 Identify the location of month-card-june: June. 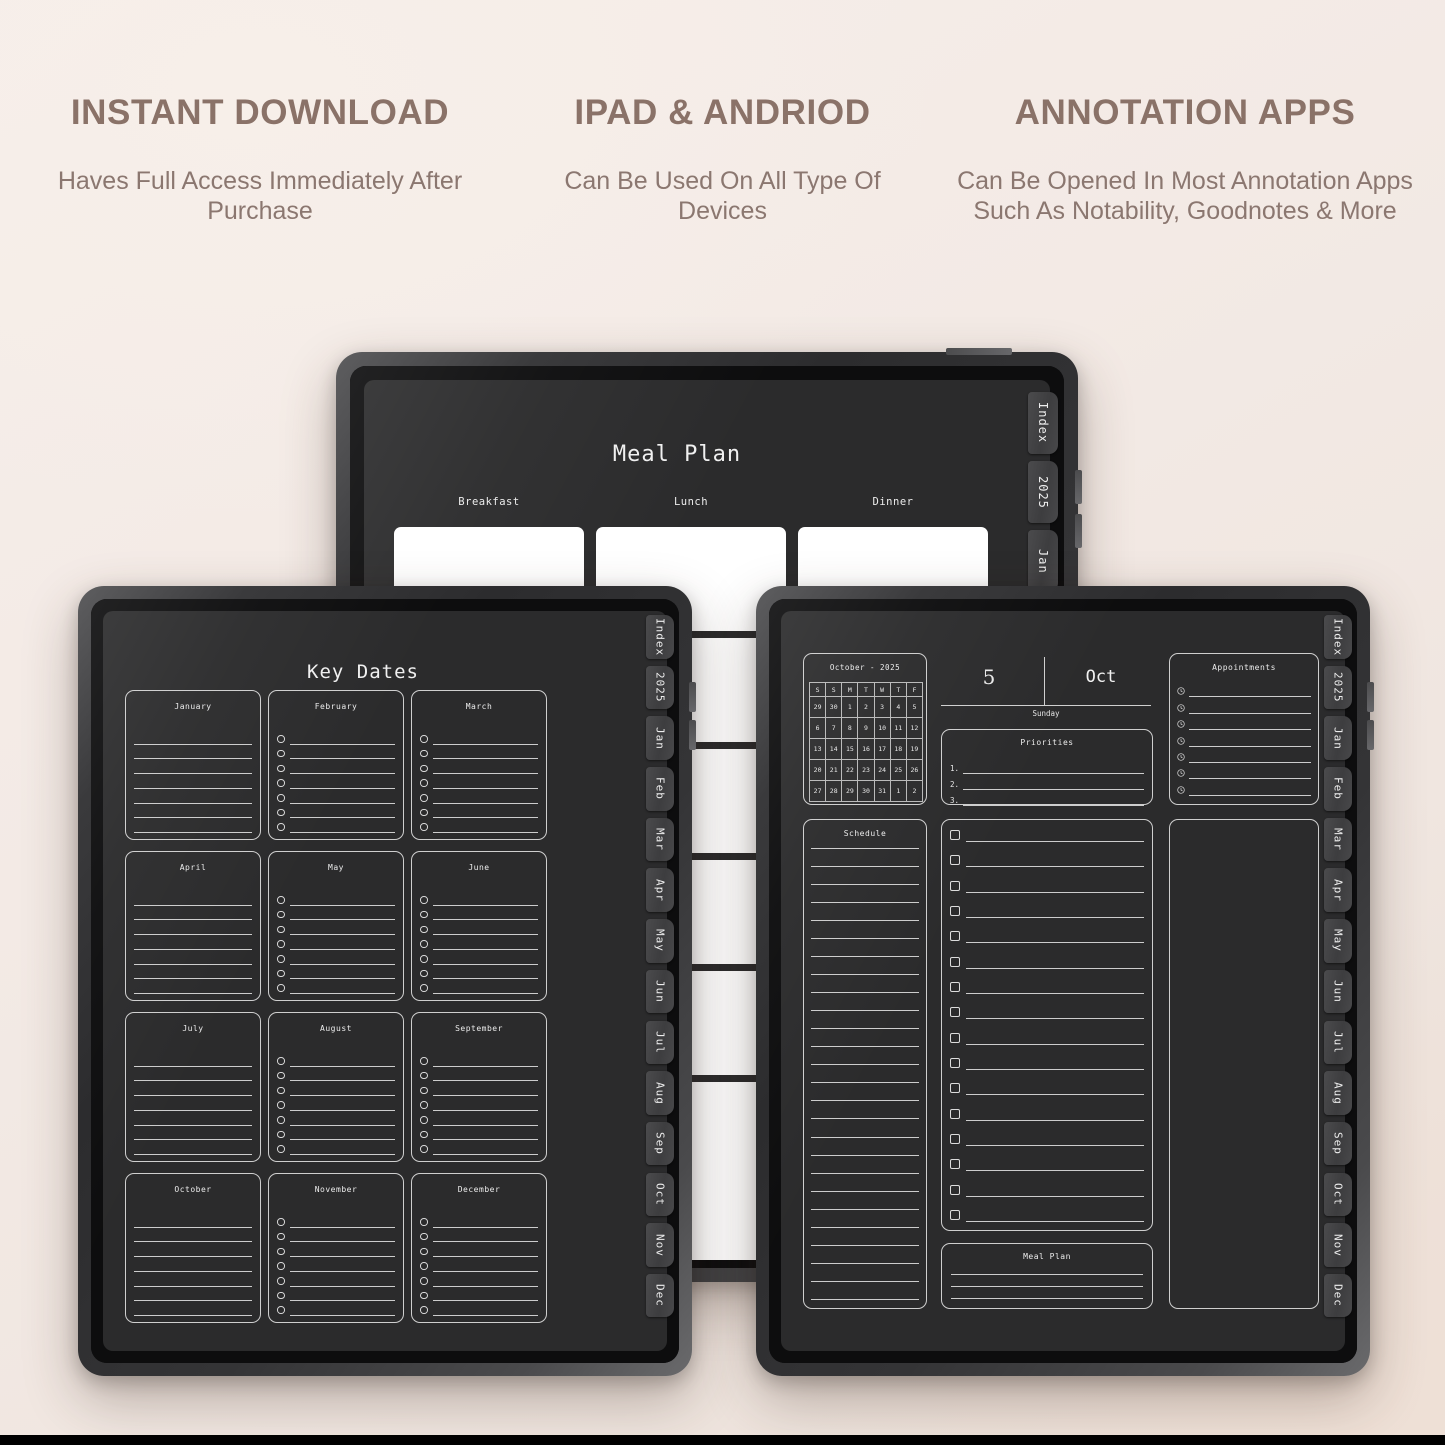
(479, 926).